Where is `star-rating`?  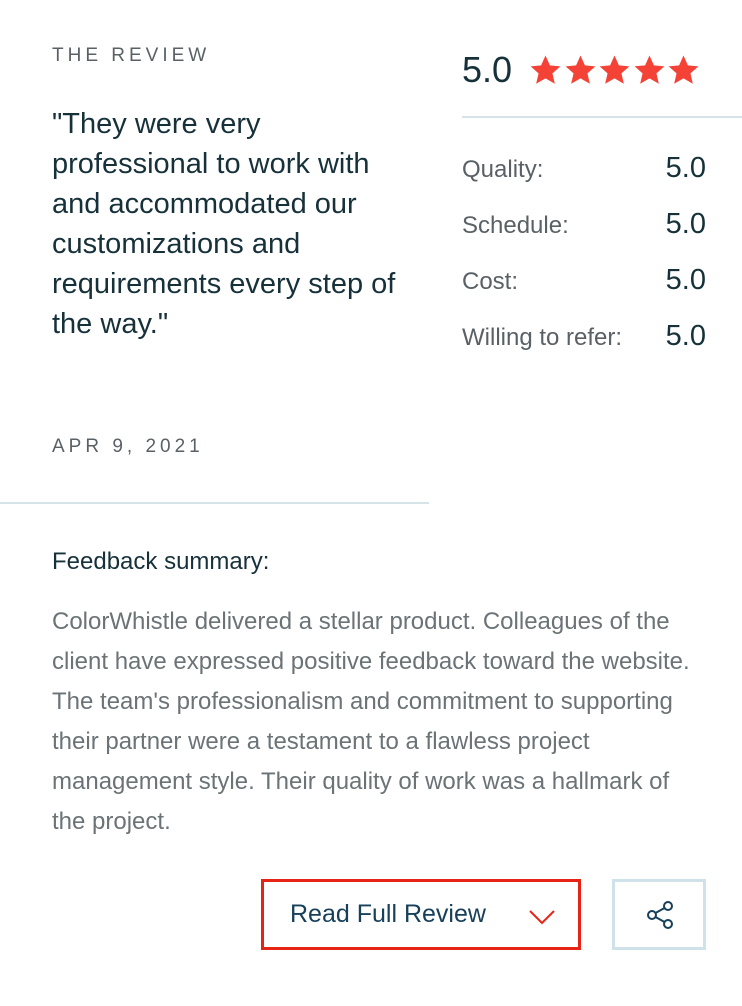 star-rating is located at coordinates (614, 70).